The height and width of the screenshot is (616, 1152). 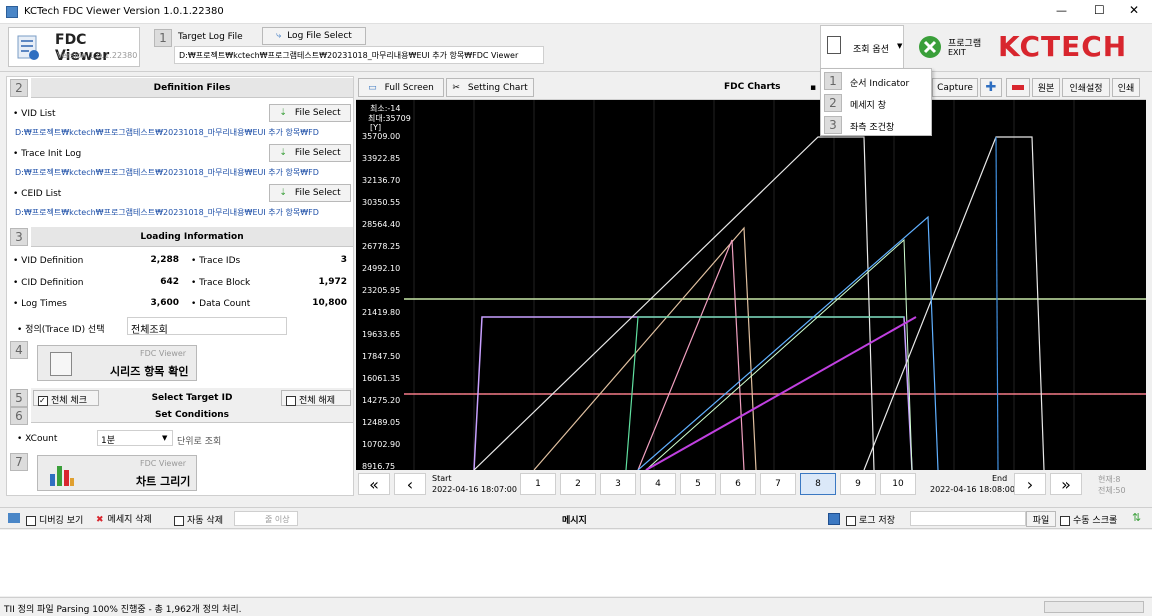 What do you see at coordinates (381, 312) in the screenshot?
I see `y-tick-label: 21419.80` at bounding box center [381, 312].